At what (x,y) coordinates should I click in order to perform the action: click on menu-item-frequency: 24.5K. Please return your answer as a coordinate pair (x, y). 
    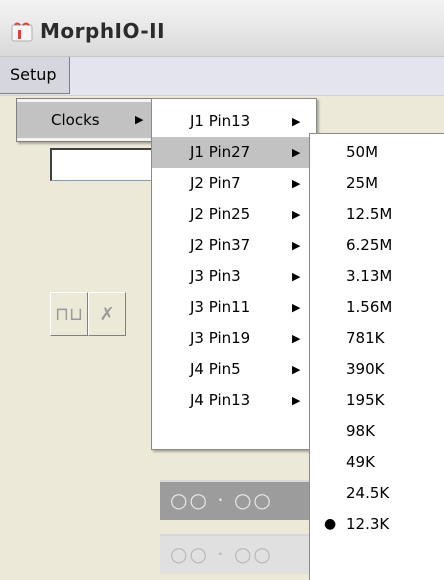
    Looking at the image, I should click on (377, 493).